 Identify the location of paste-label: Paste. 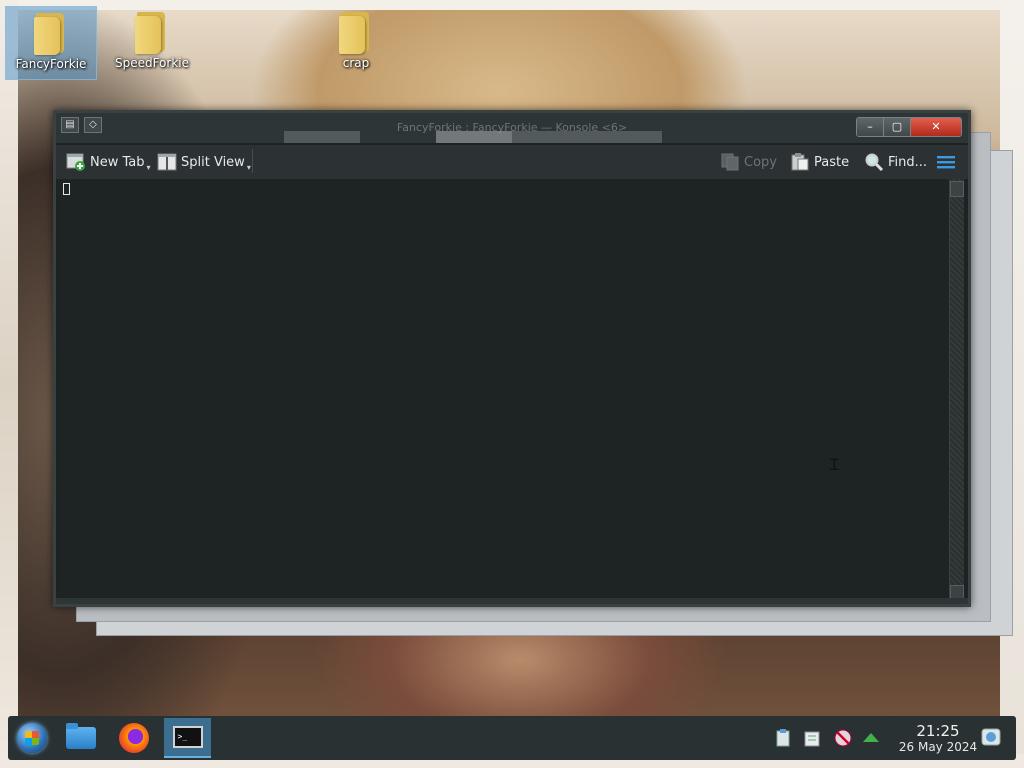
(832, 162).